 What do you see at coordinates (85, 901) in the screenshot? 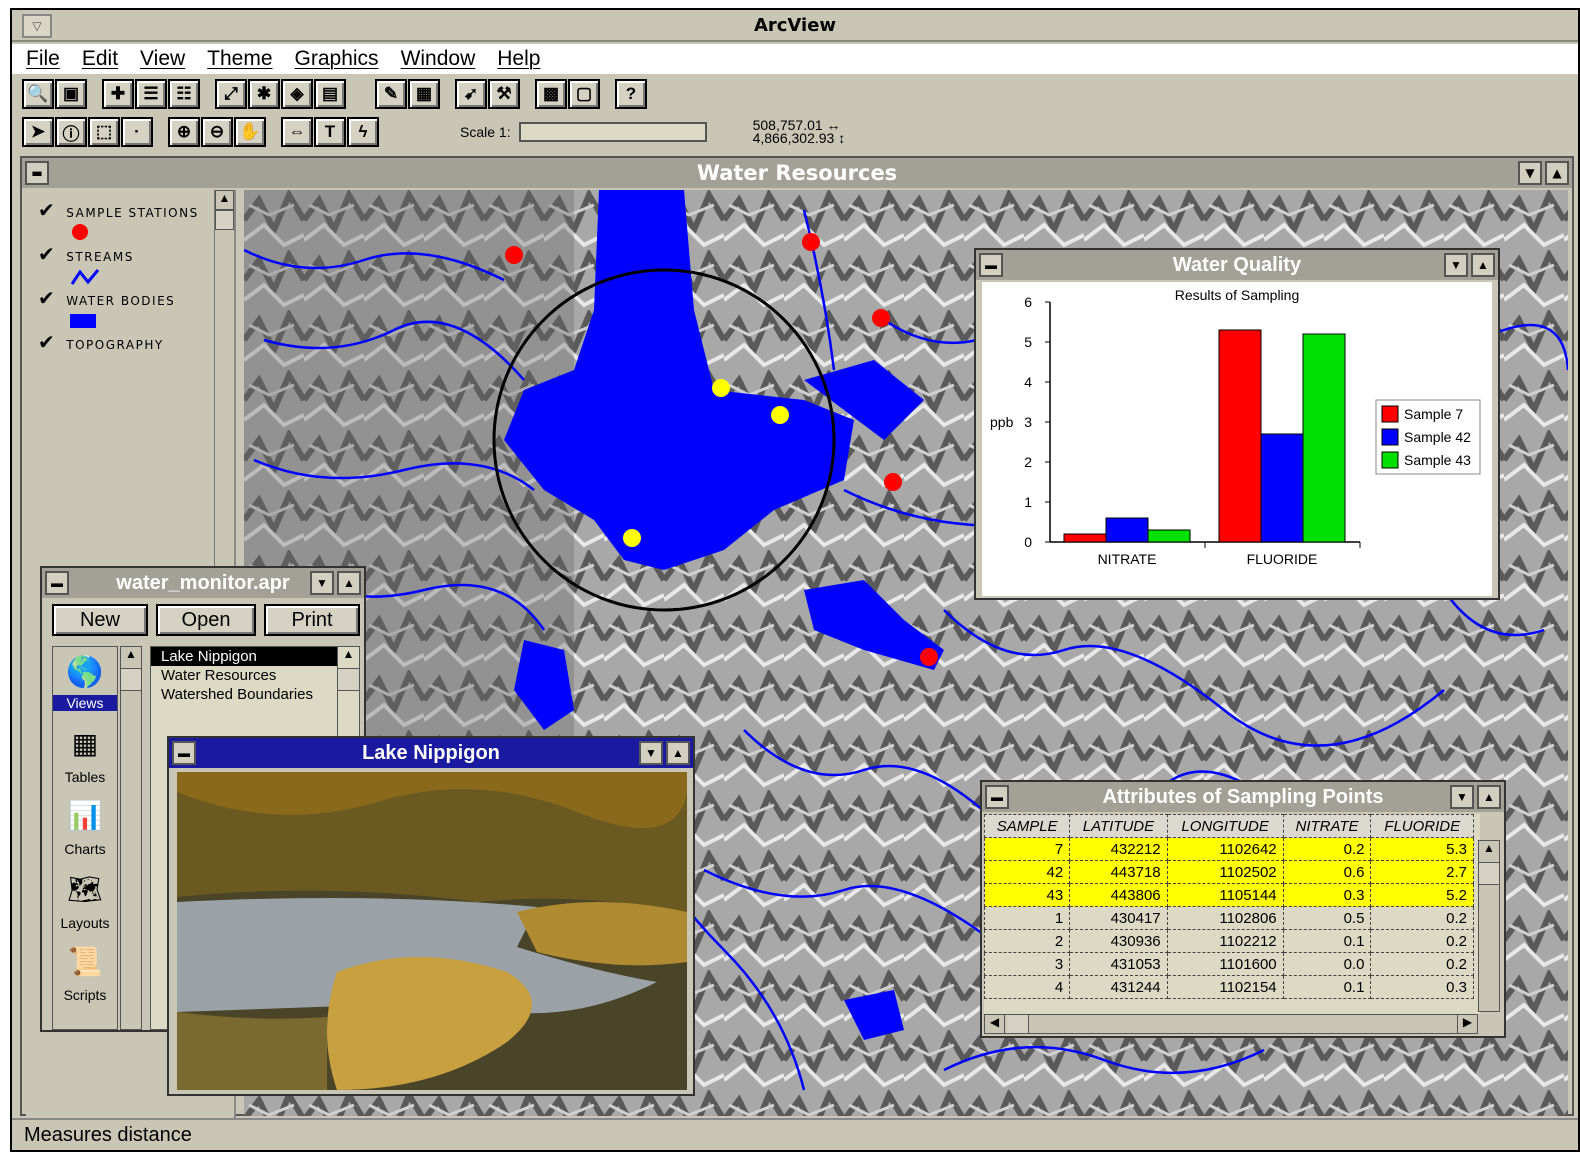
I see `doc-type-layouts: 🗺 Layouts` at bounding box center [85, 901].